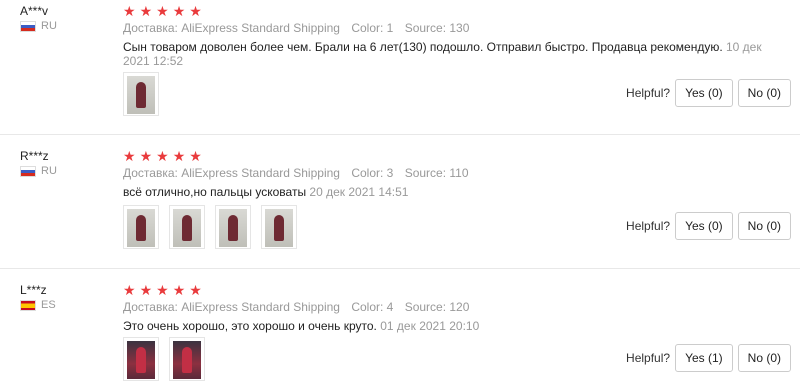 Image resolution: width=800 pixels, height=381 pixels. I want to click on reviewer-name: A***v, so click(34, 11).